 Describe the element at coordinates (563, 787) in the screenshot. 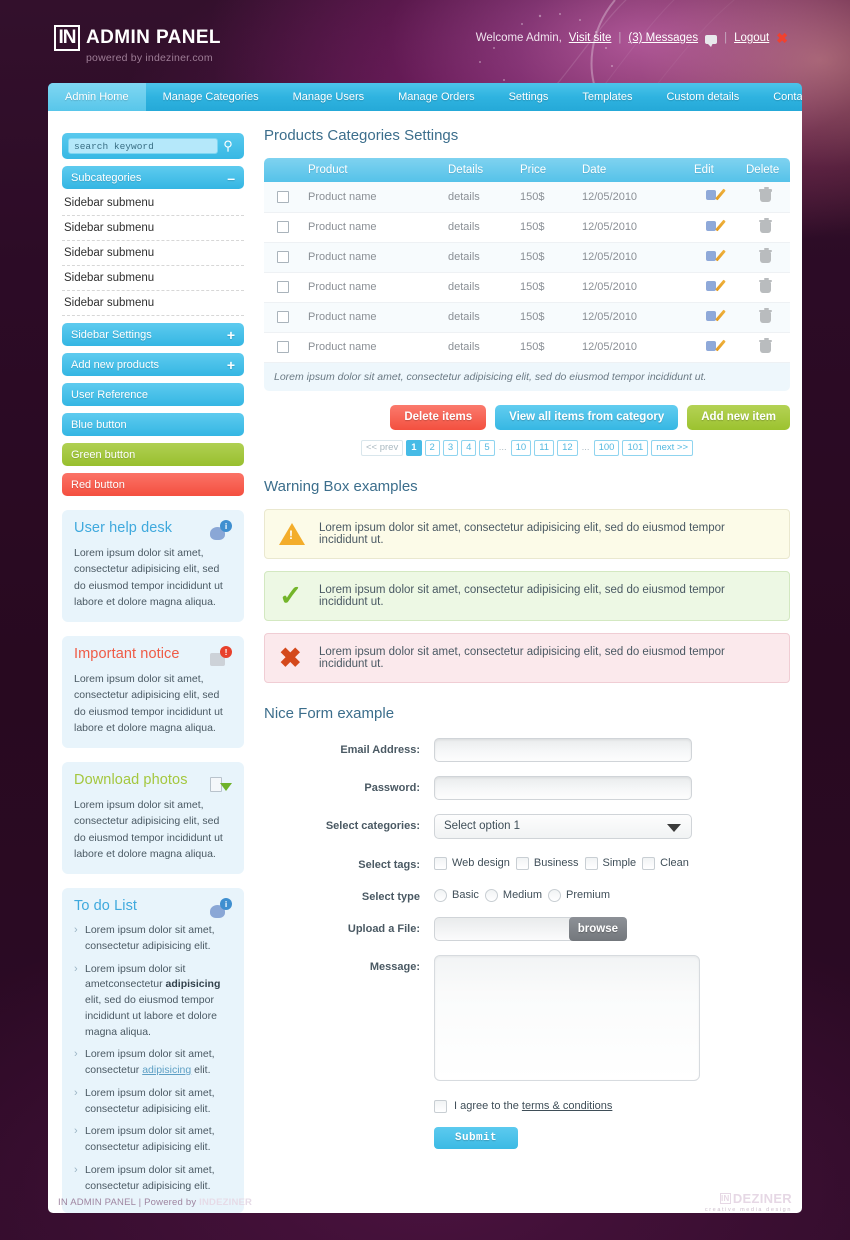

I see `password-field` at that location.